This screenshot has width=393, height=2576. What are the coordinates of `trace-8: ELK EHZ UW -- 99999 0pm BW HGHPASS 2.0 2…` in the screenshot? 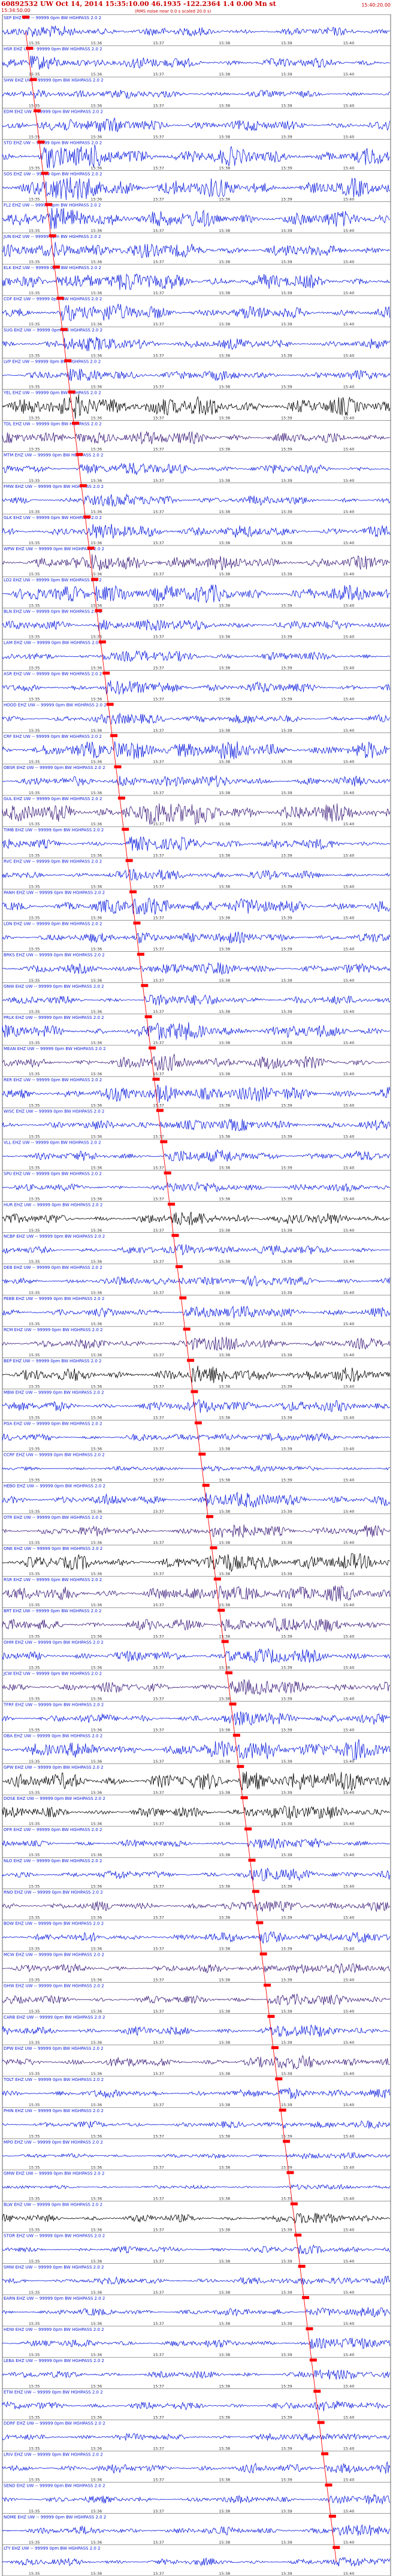 It's located at (196, 280).